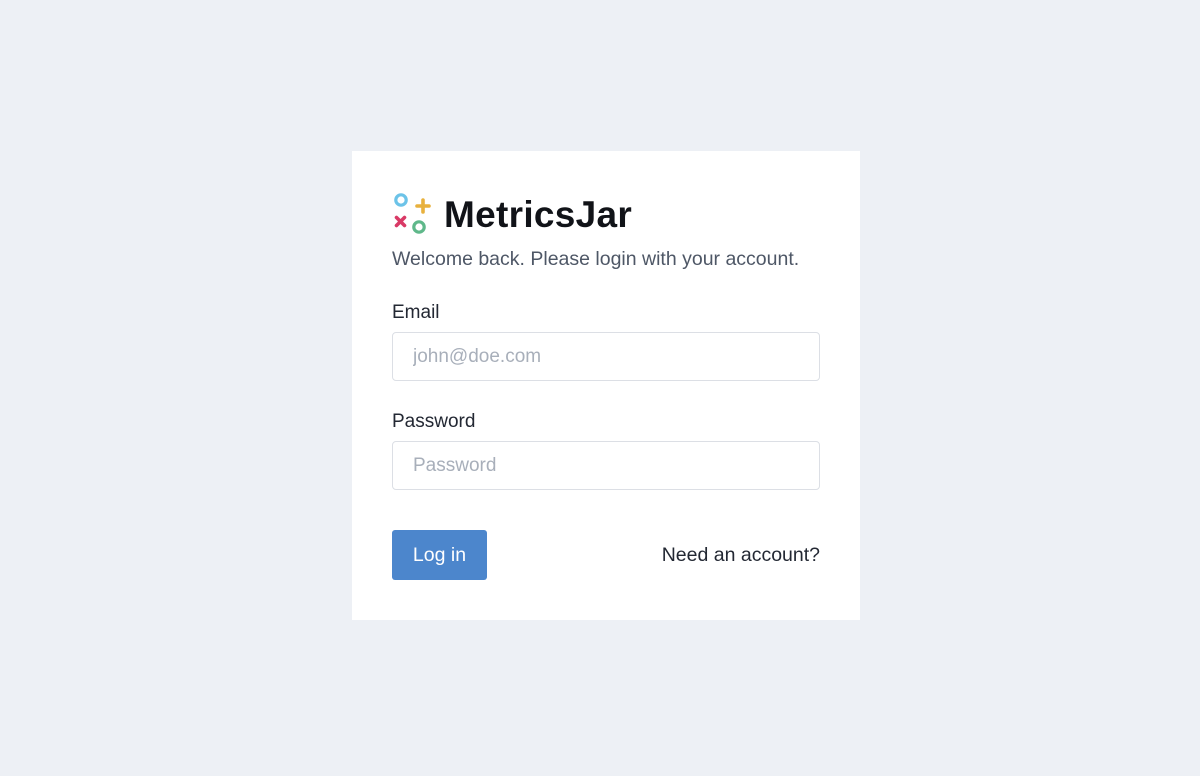  Describe the element at coordinates (412, 213) in the screenshot. I see `metricsjar-logo-icon` at that location.